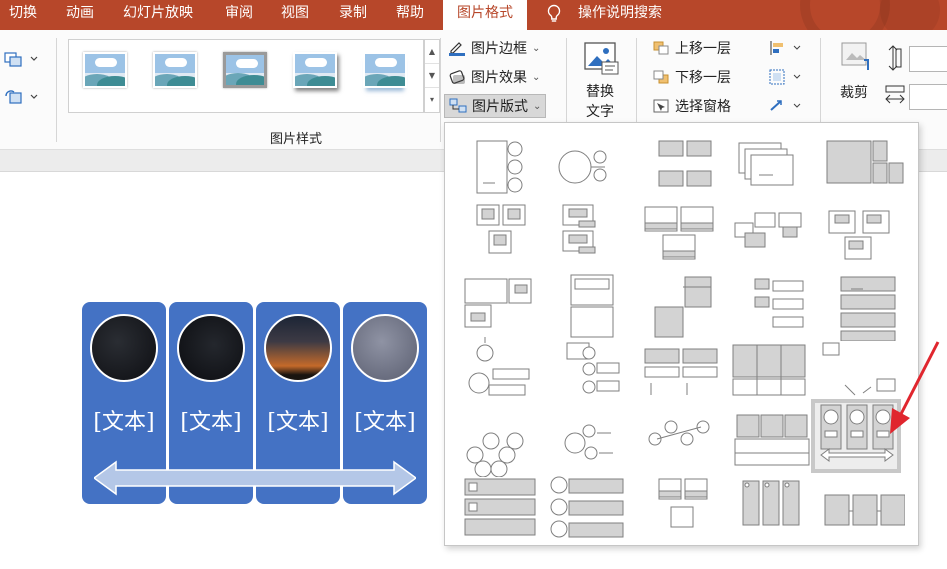 Image resolution: width=947 pixels, height=569 pixels. What do you see at coordinates (500, 107) in the screenshot?
I see `picture-layout-label: 图片版式` at bounding box center [500, 107].